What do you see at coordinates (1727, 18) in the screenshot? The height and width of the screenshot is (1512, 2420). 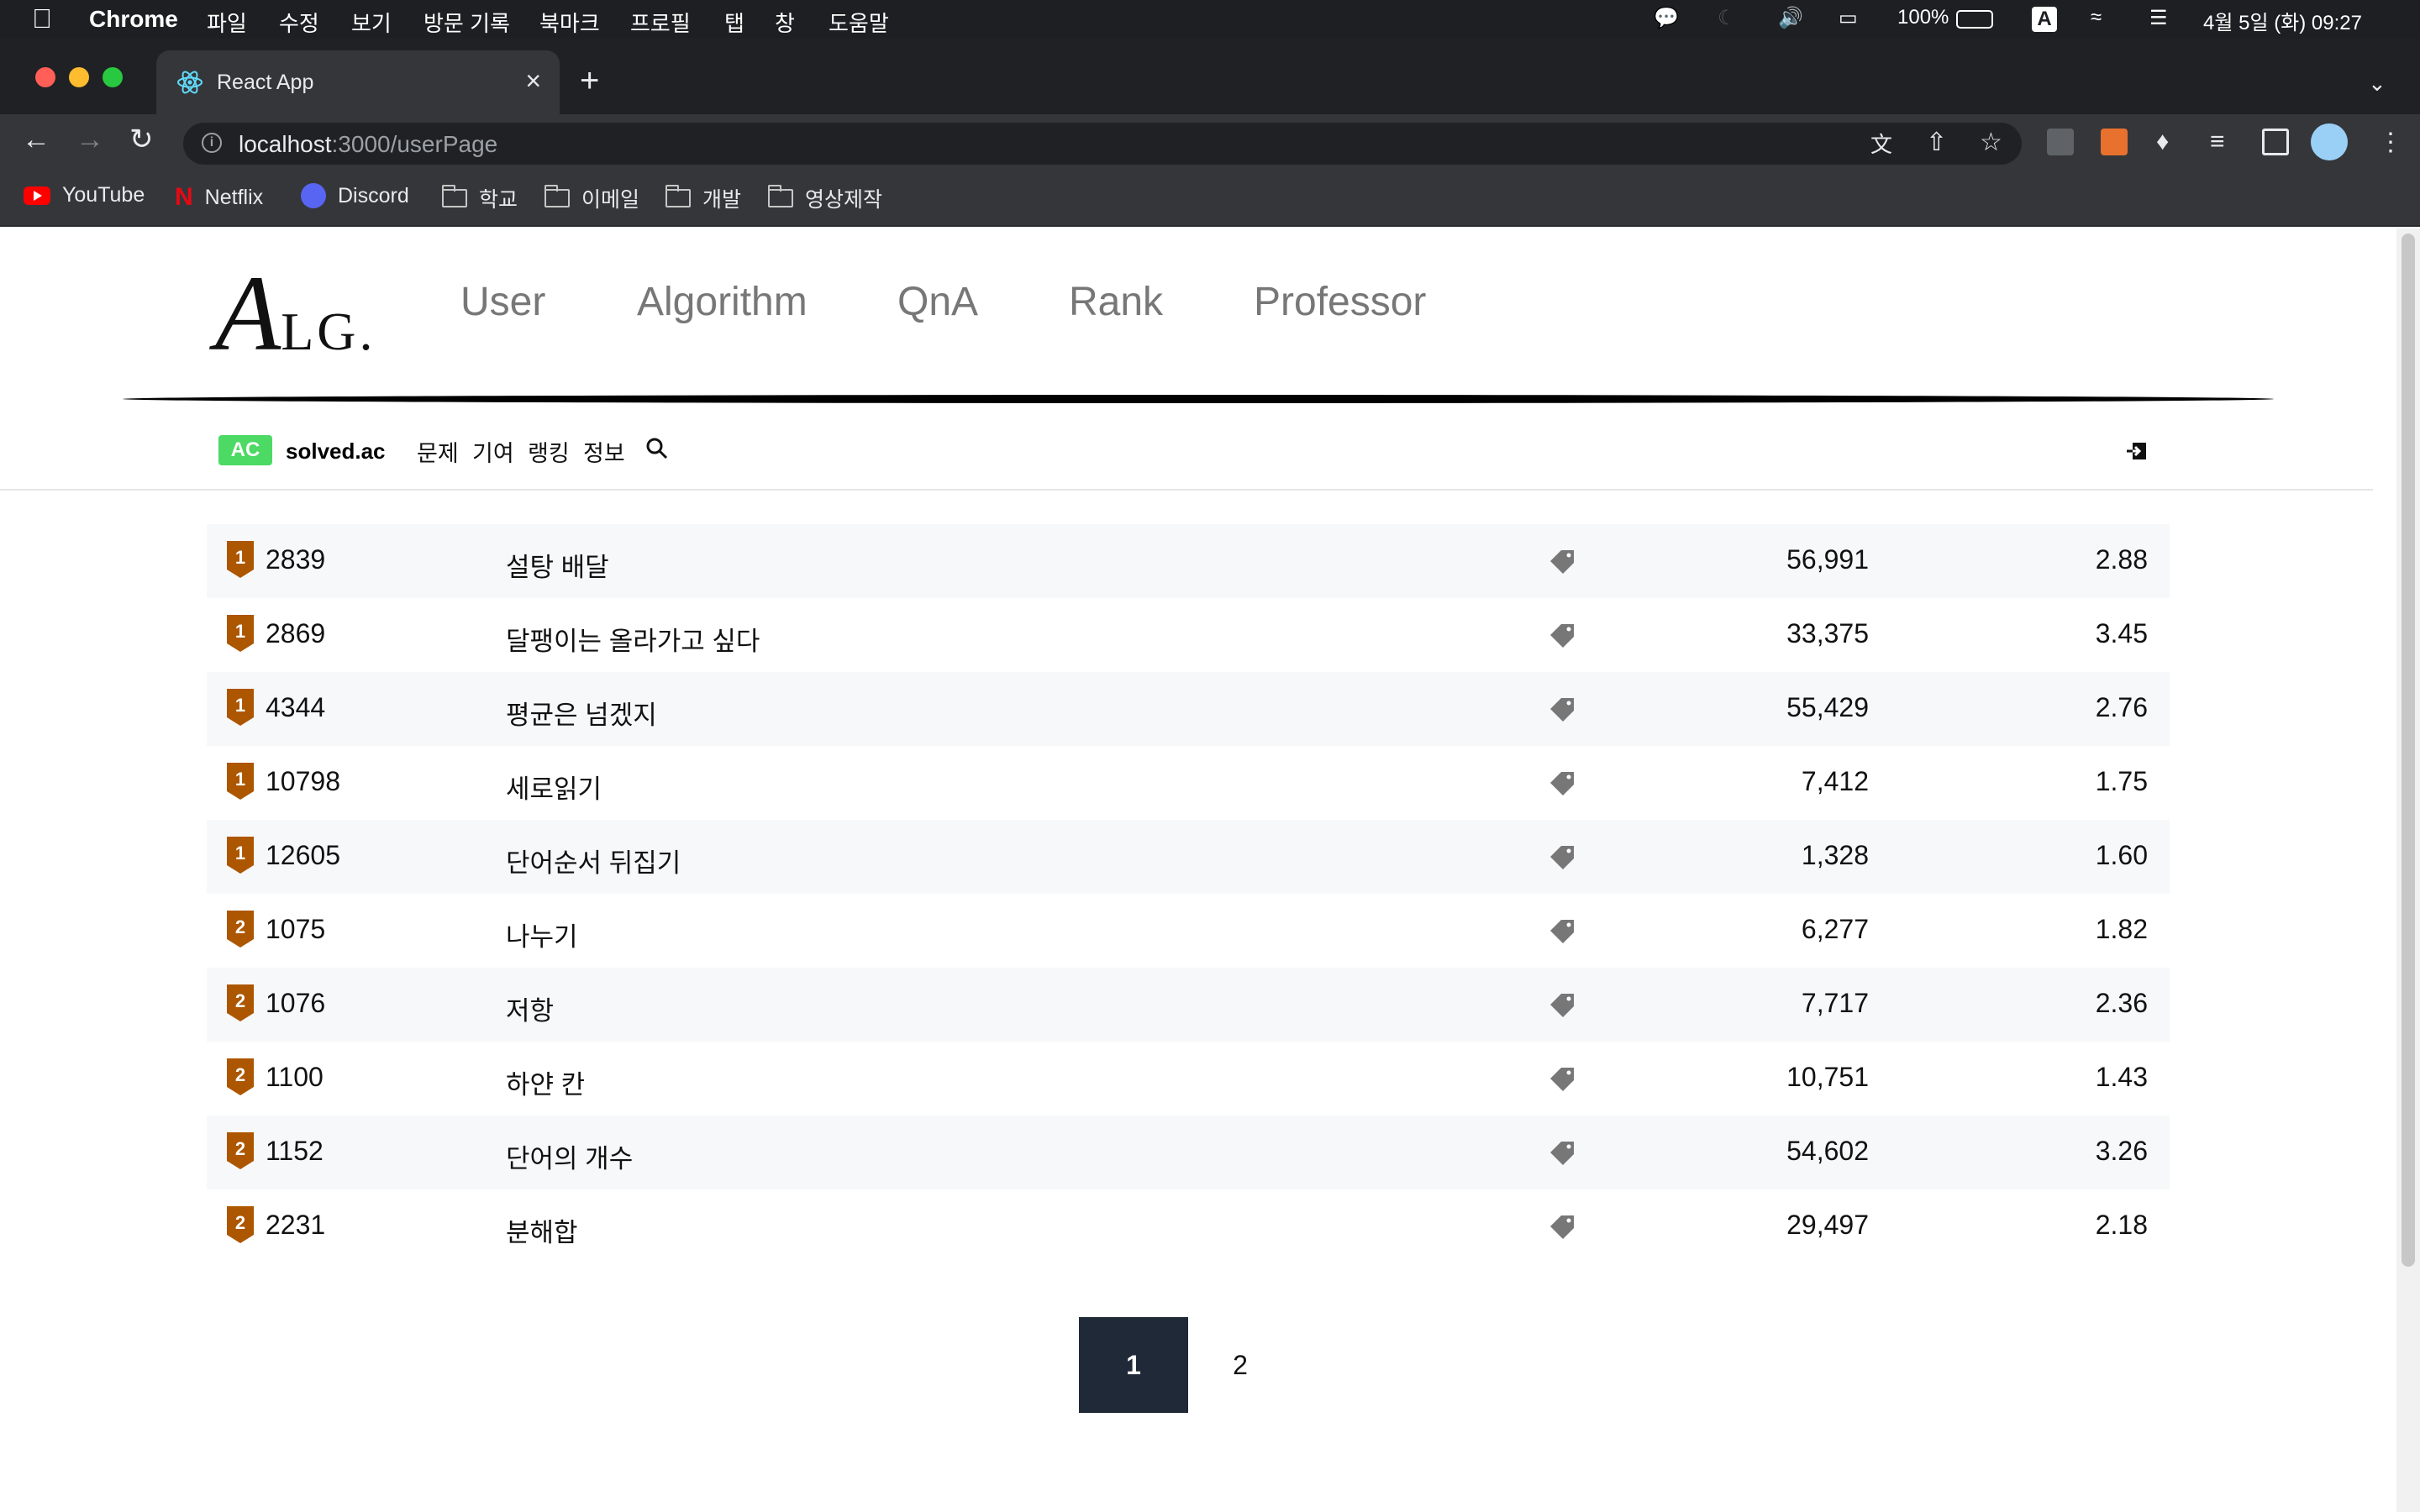 I see `do-not-disturb-icon: ☾` at bounding box center [1727, 18].